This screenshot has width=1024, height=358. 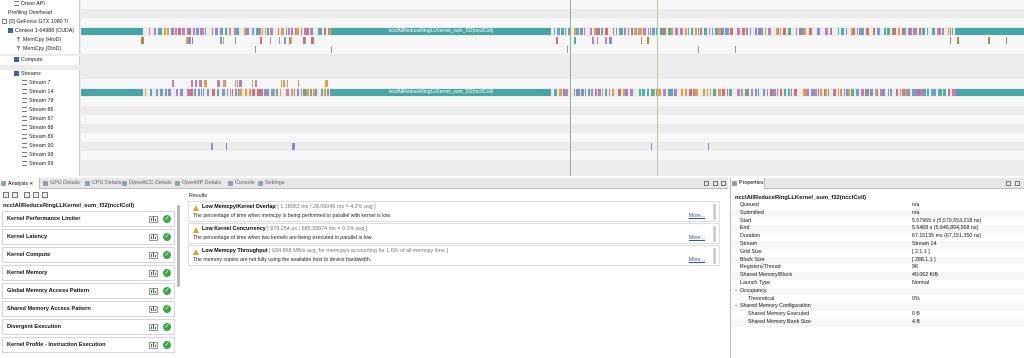 I want to click on memcpy-dtod-marker, so click(x=331, y=49).